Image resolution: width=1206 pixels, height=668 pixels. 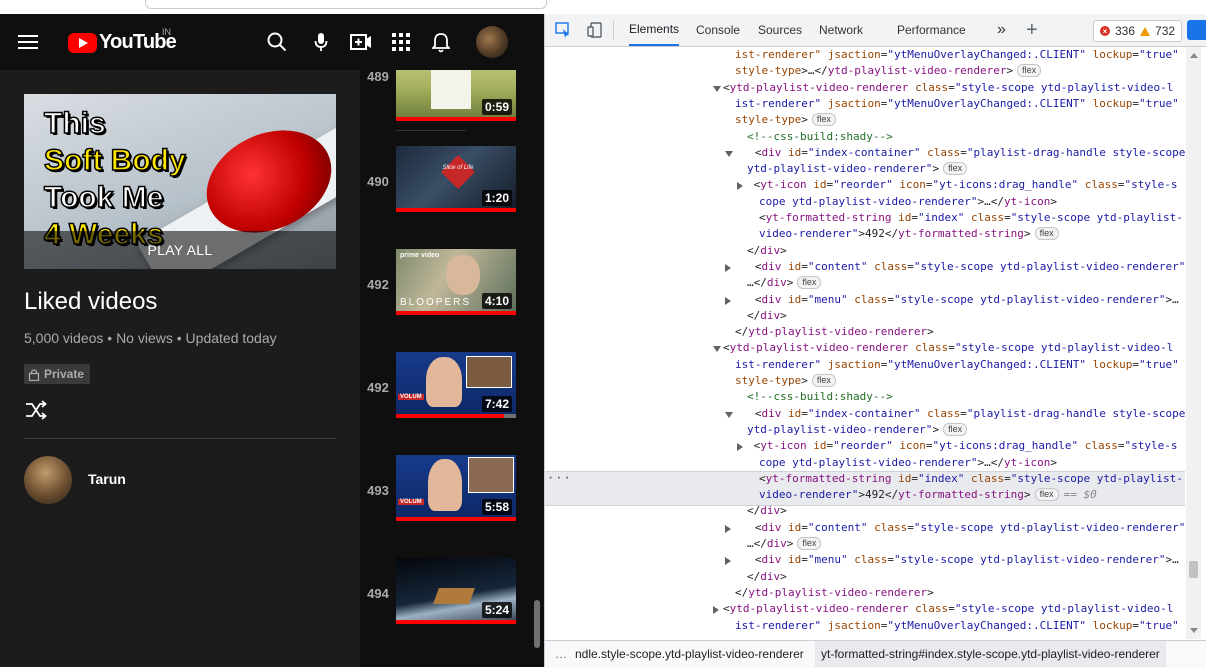 I want to click on scroll-up-arrow-icon, so click(x=1194, y=55).